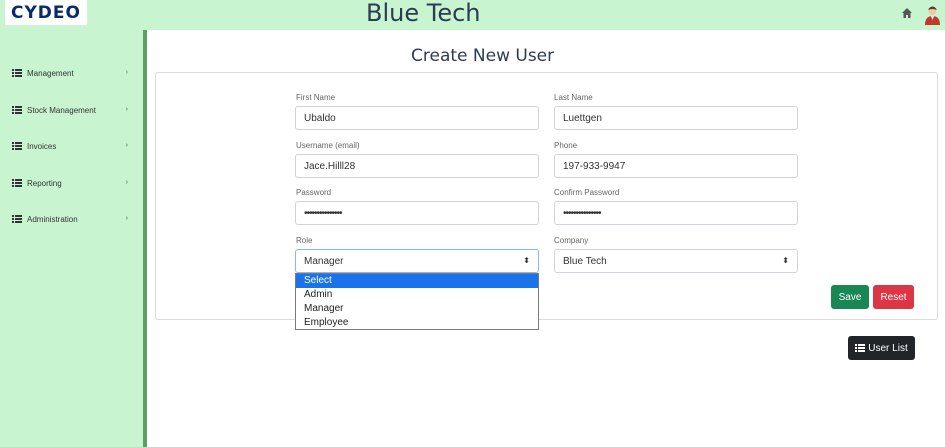 This screenshot has width=945, height=447. I want to click on company-selected-value: Blue Tech, so click(585, 261).